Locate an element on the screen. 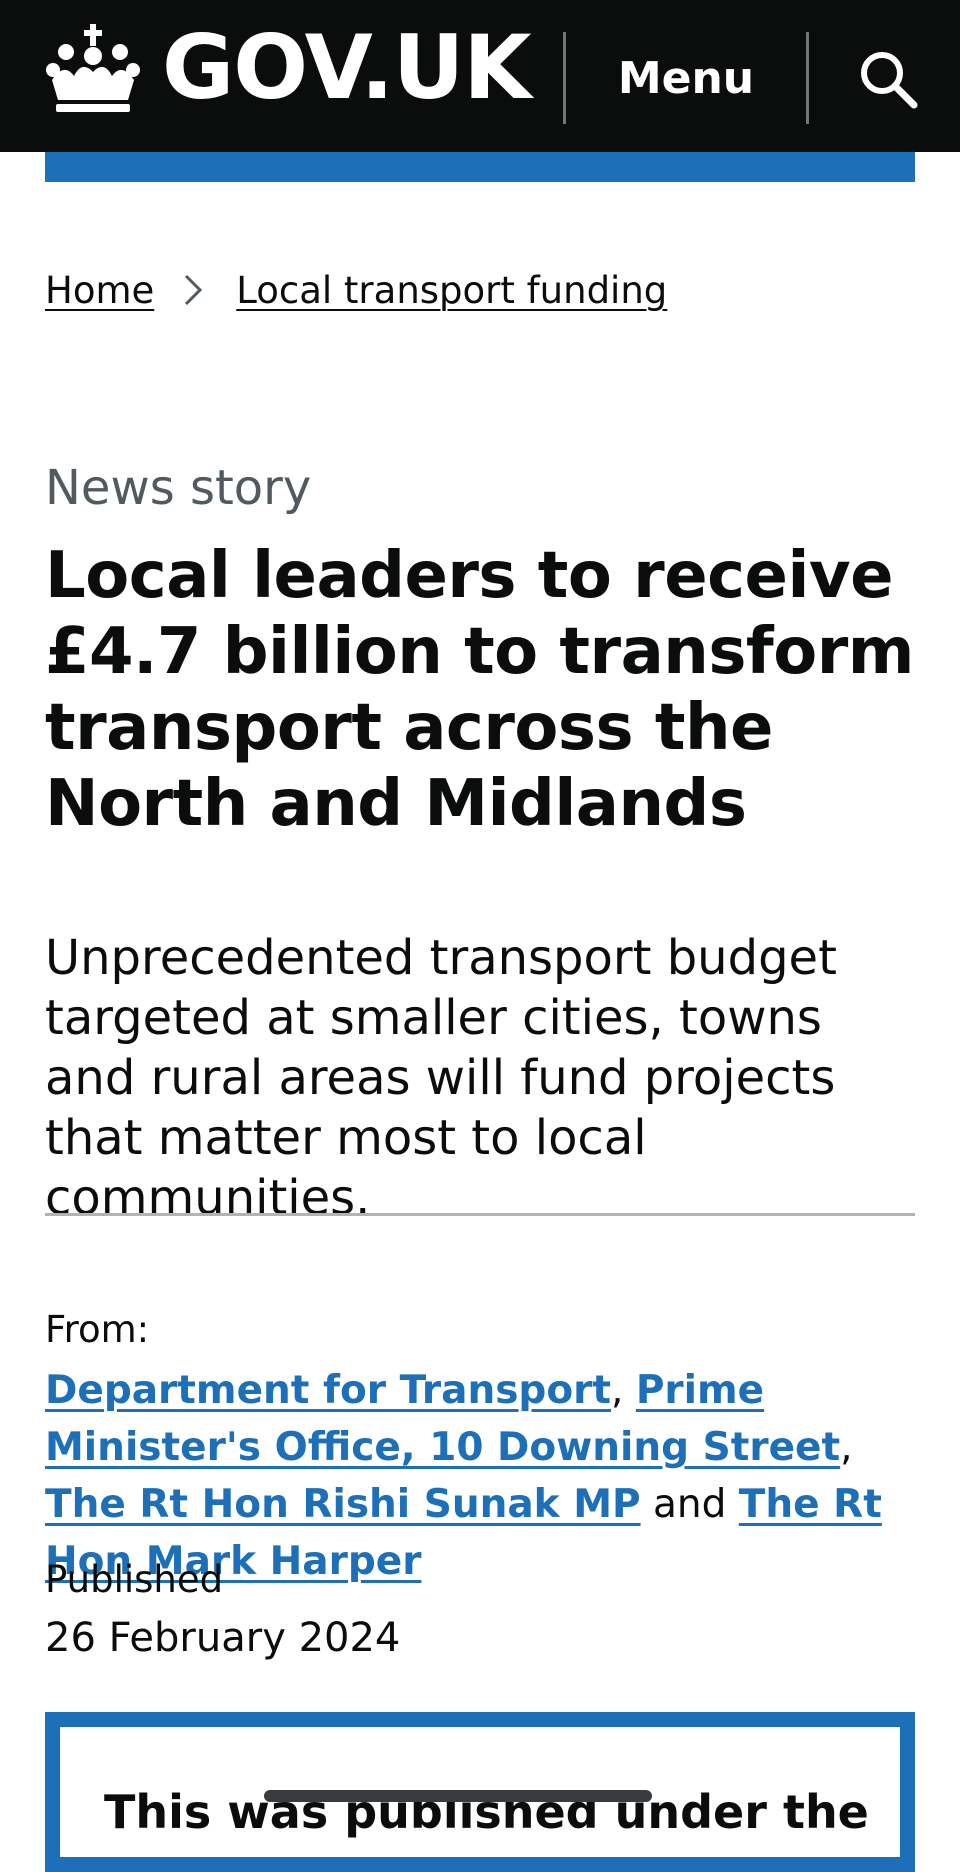 The width and height of the screenshot is (960, 1872). breadcrumb-local-transport-funding-link: Local transport funding is located at coordinates (451, 290).